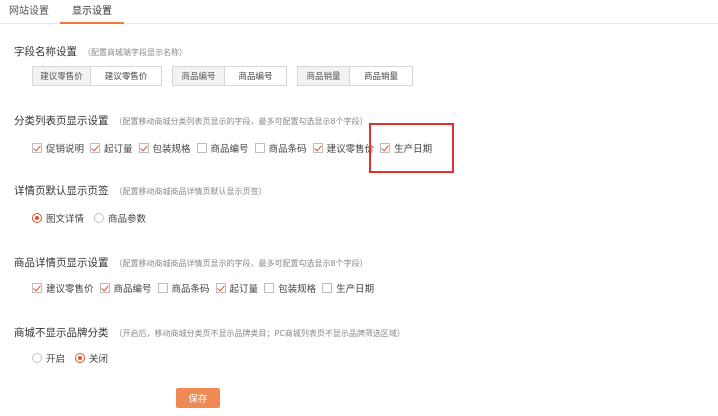 This screenshot has width=718, height=416. What do you see at coordinates (56, 359) in the screenshot?
I see `radio-label: 开启` at bounding box center [56, 359].